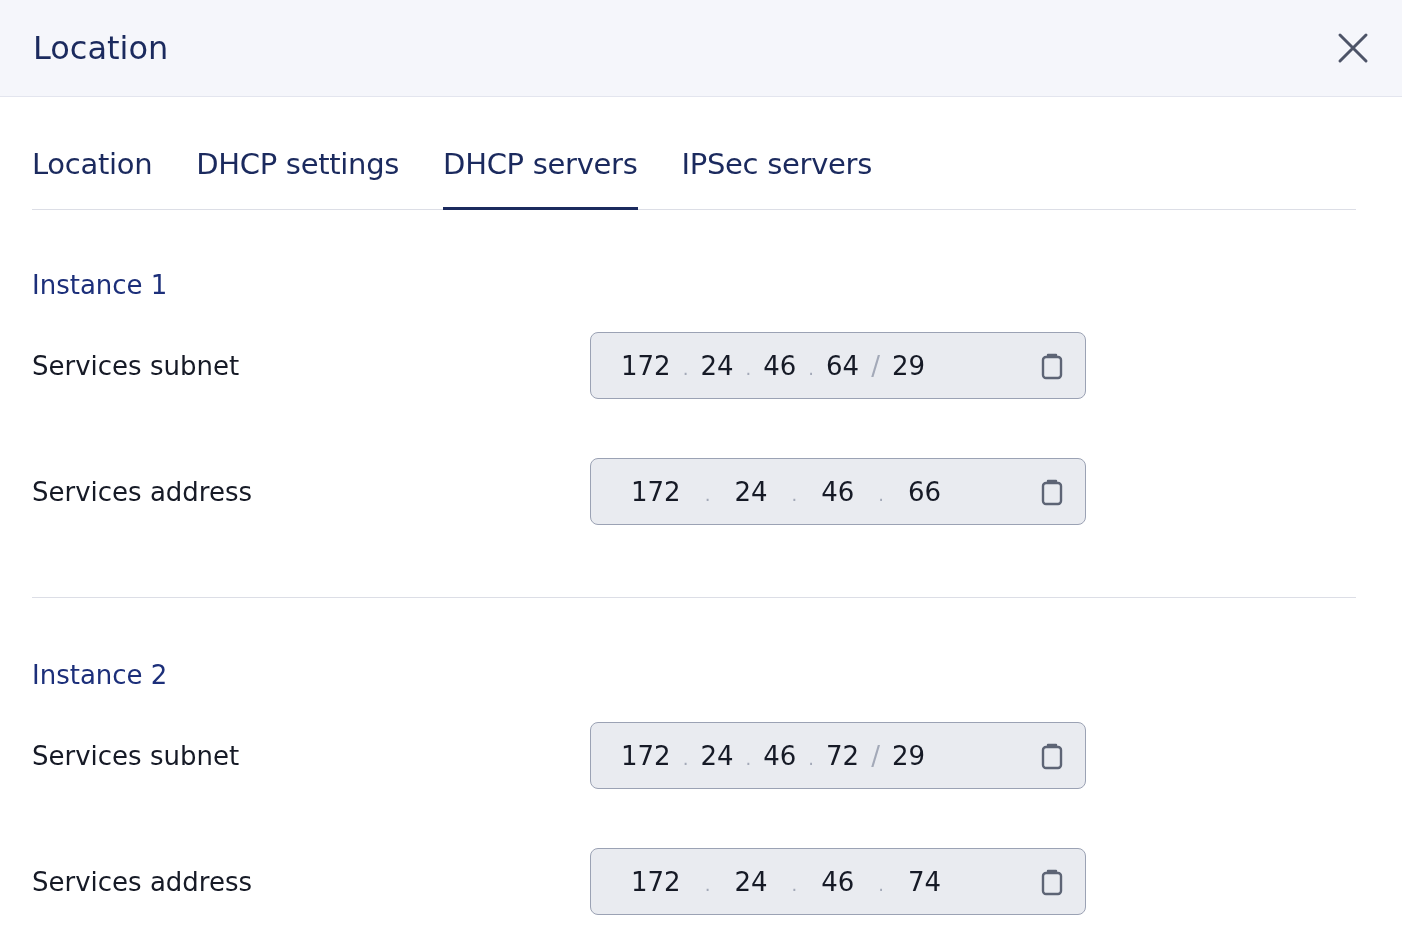 The height and width of the screenshot is (950, 1402). Describe the element at coordinates (100, 675) in the screenshot. I see `instance-heading: Instance 2` at that location.